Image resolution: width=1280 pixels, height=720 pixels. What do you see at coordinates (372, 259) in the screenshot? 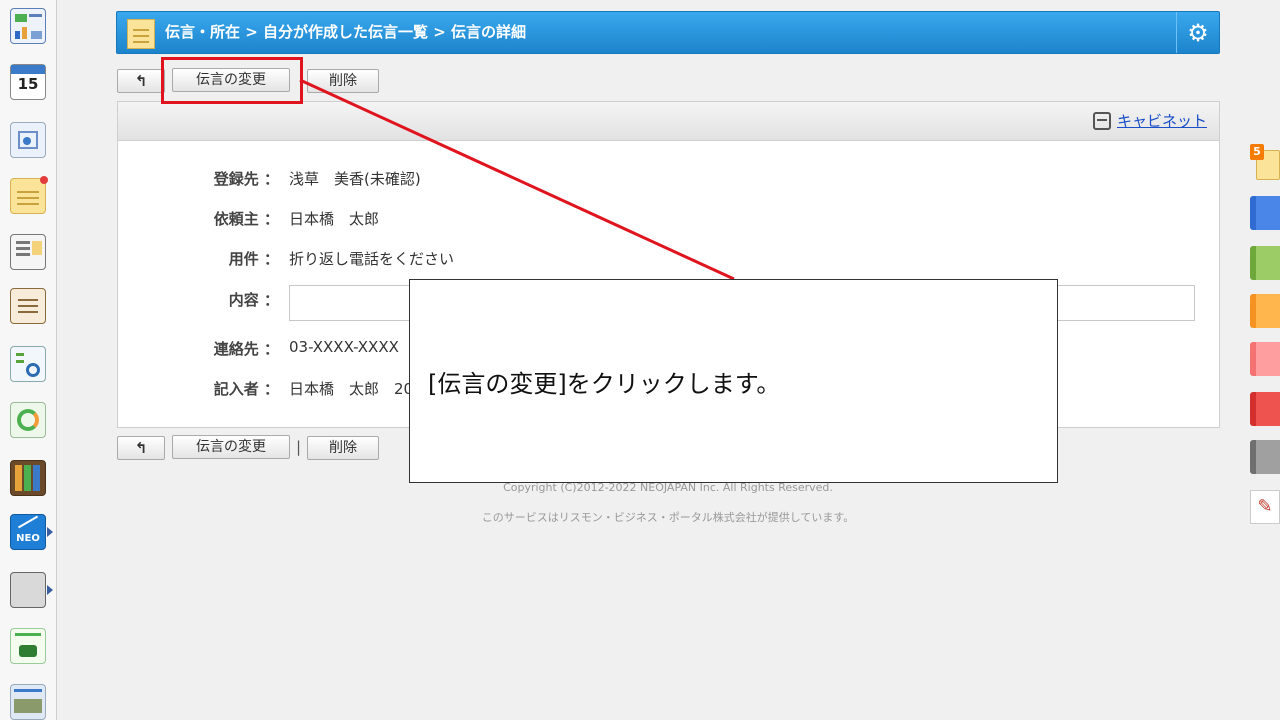
I see `field-value: 折り返し電話をください` at bounding box center [372, 259].